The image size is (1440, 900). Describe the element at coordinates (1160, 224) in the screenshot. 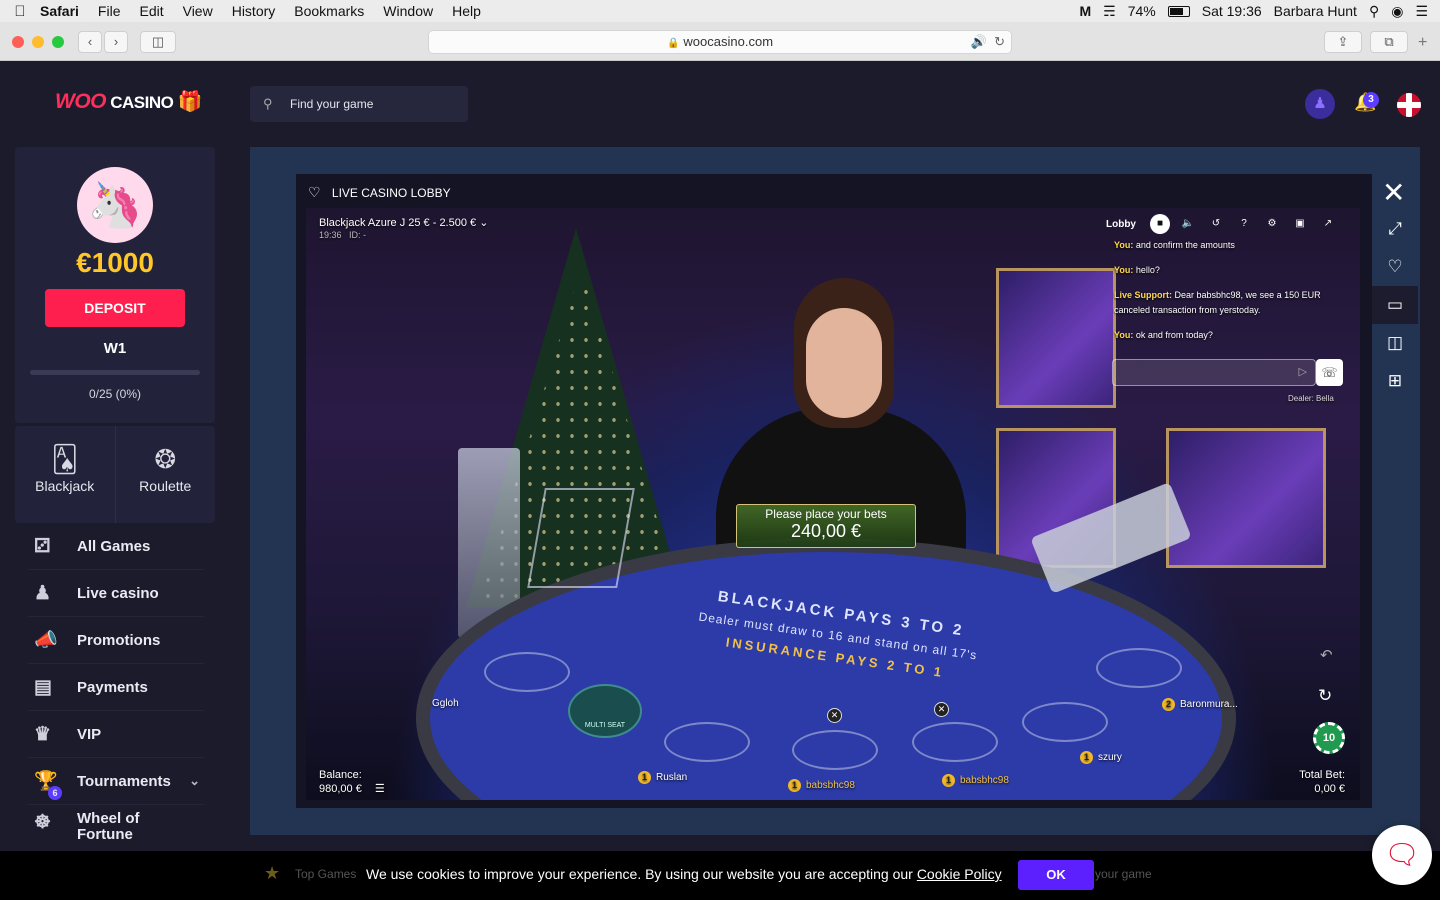

I see `chat-toggle-icon: ■` at that location.